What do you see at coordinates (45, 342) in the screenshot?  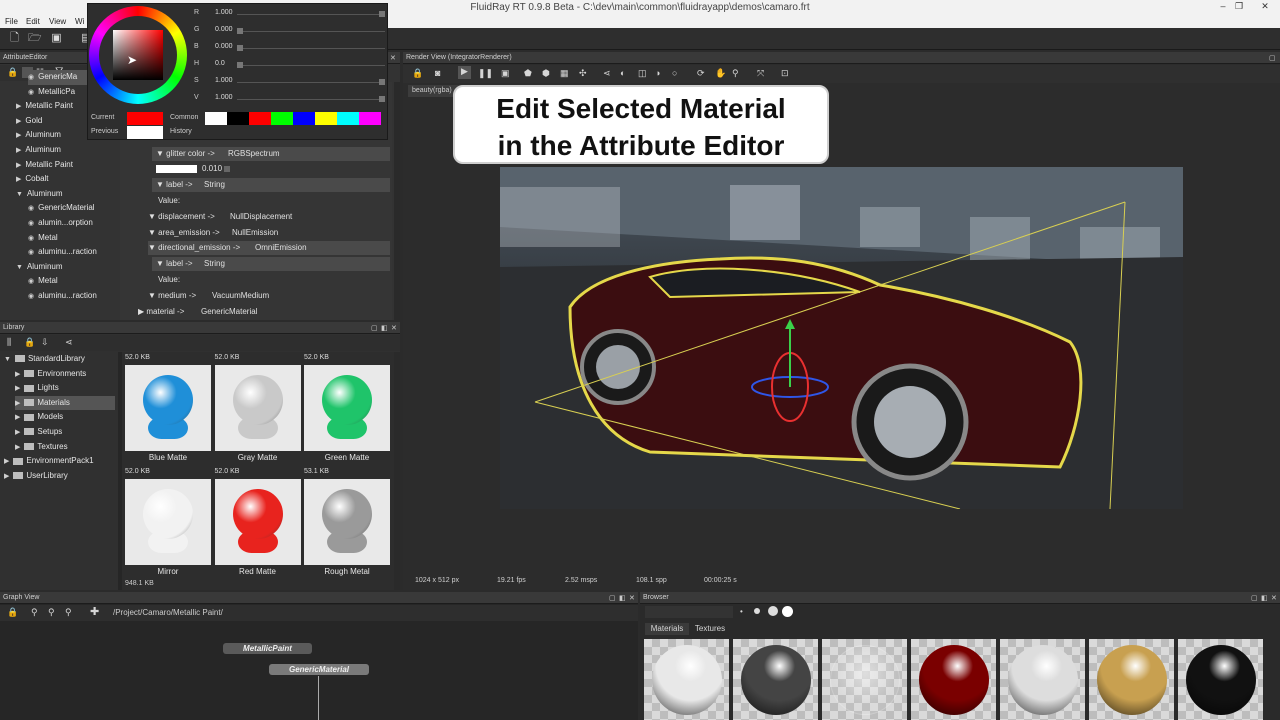 I see `import-icon: ⇩` at bounding box center [45, 342].